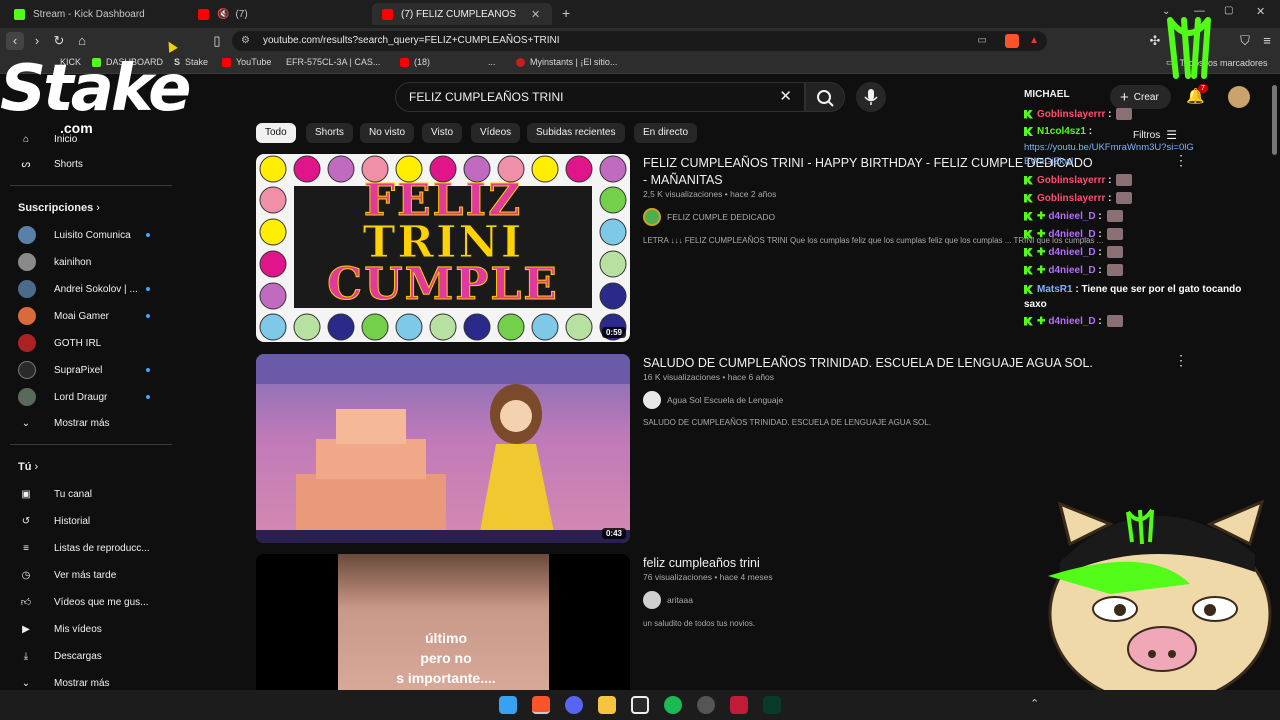 This screenshot has width=1280, height=720. I want to click on reload-icon: ↻, so click(59, 41).